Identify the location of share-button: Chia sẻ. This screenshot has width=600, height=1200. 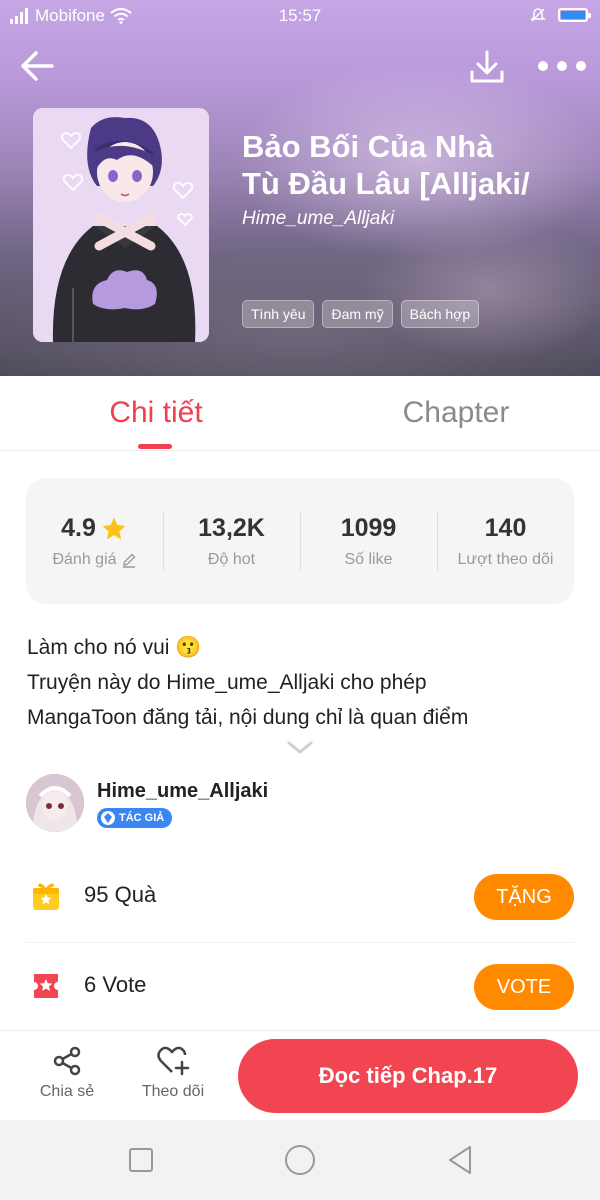
(67, 1073).